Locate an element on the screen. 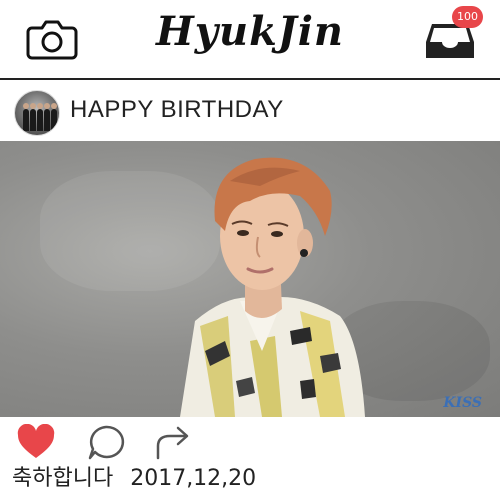 This screenshot has width=500, height=500. caption-date: 2017,12,20 is located at coordinates (193, 478).